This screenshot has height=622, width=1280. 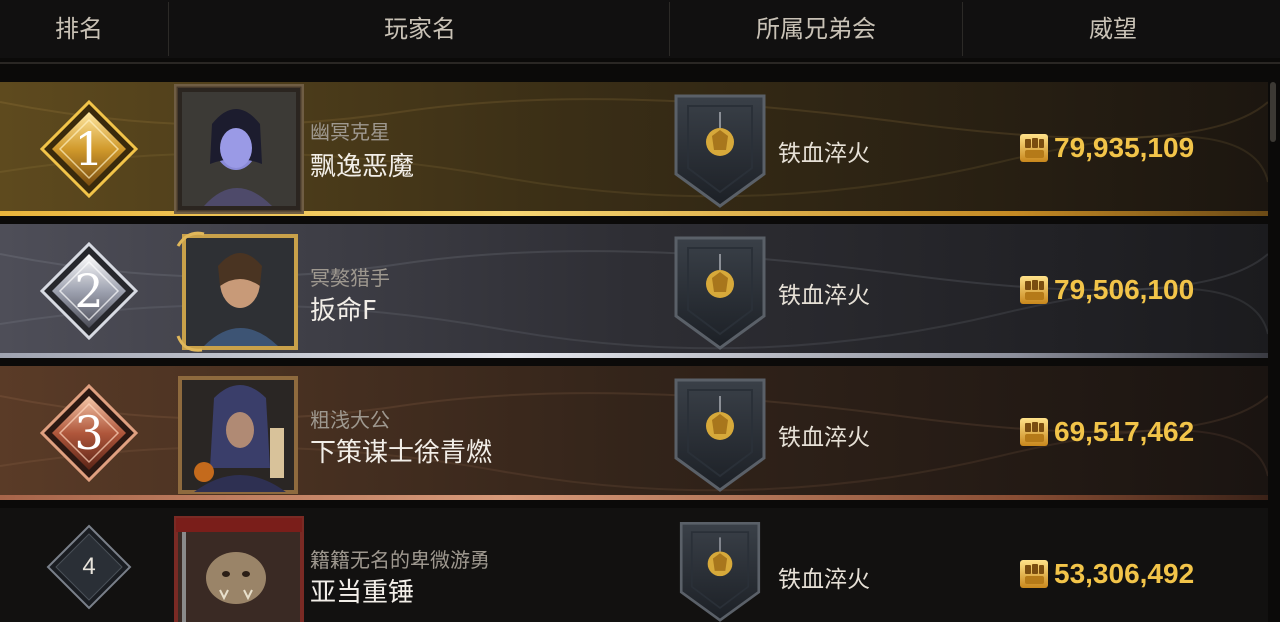 I want to click on player-name: 飘逸恶魔, so click(x=362, y=164).